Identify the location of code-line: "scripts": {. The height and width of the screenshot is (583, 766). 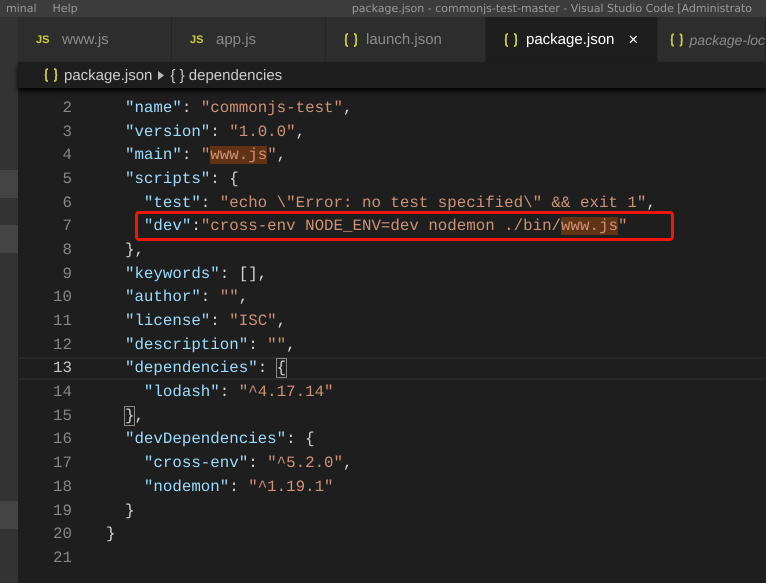
(181, 179).